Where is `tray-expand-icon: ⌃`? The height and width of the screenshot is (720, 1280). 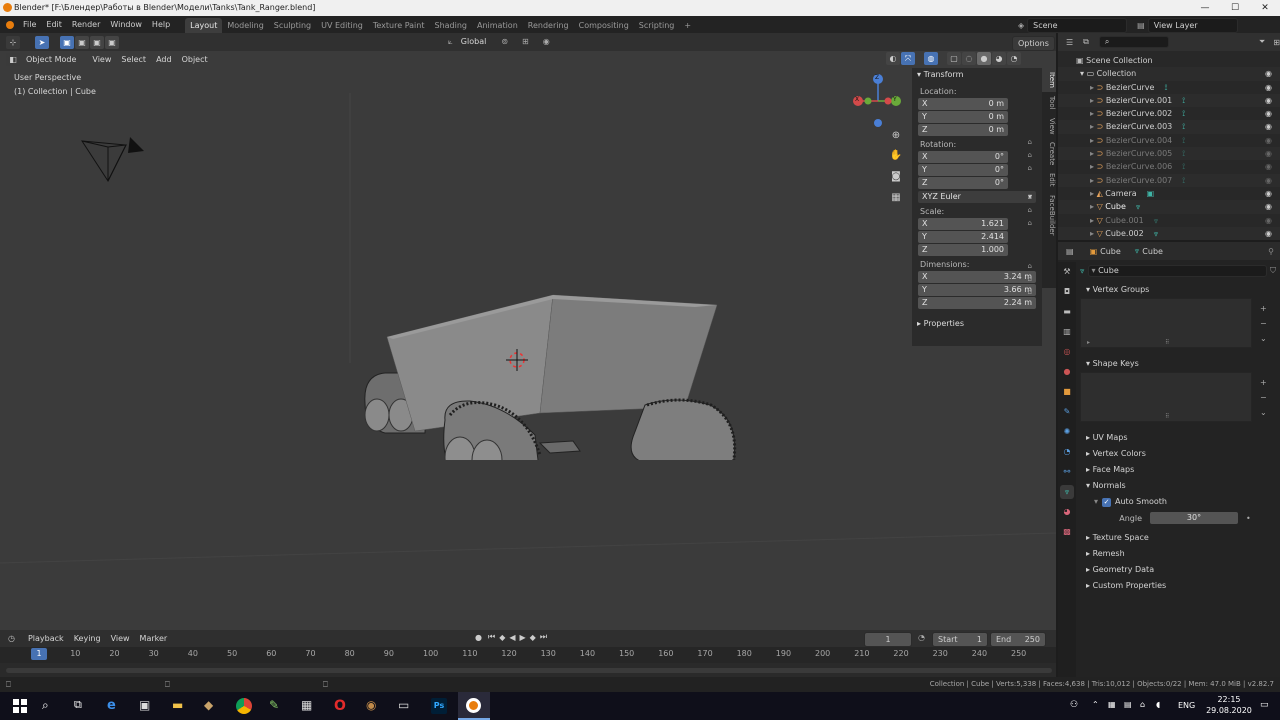 tray-expand-icon: ⌃ is located at coordinates (1095, 704).